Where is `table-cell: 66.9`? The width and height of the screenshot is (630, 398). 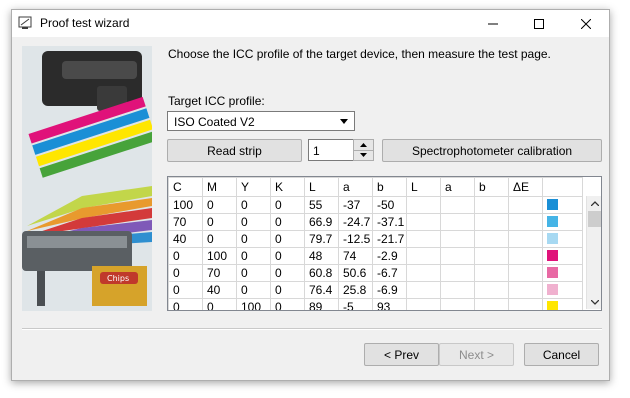 table-cell: 66.9 is located at coordinates (321, 222).